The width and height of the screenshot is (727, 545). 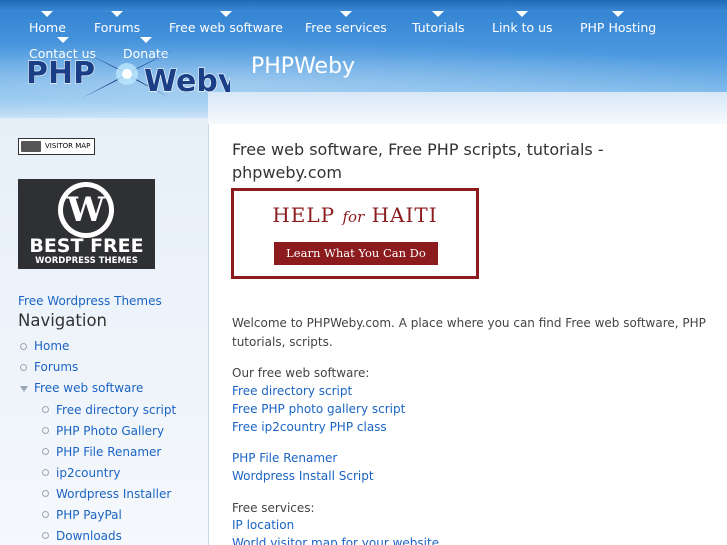 What do you see at coordinates (86, 246) in the screenshot?
I see `banner-title: BEST FREE` at bounding box center [86, 246].